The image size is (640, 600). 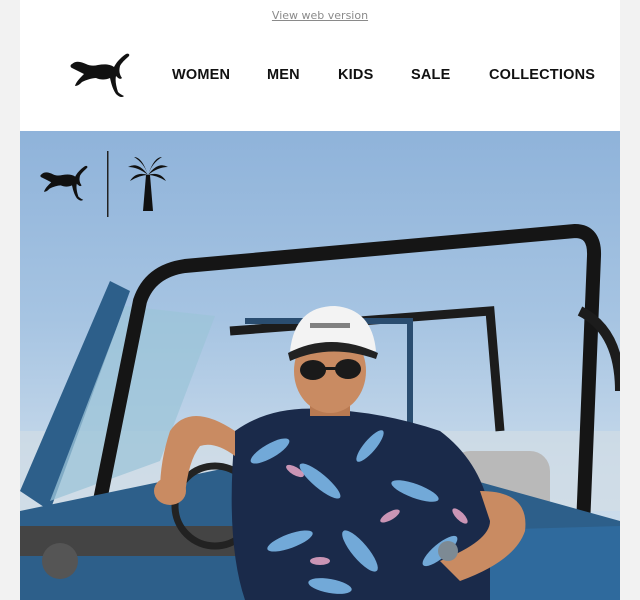 What do you see at coordinates (283, 75) in the screenshot?
I see `nav-men: MEN` at bounding box center [283, 75].